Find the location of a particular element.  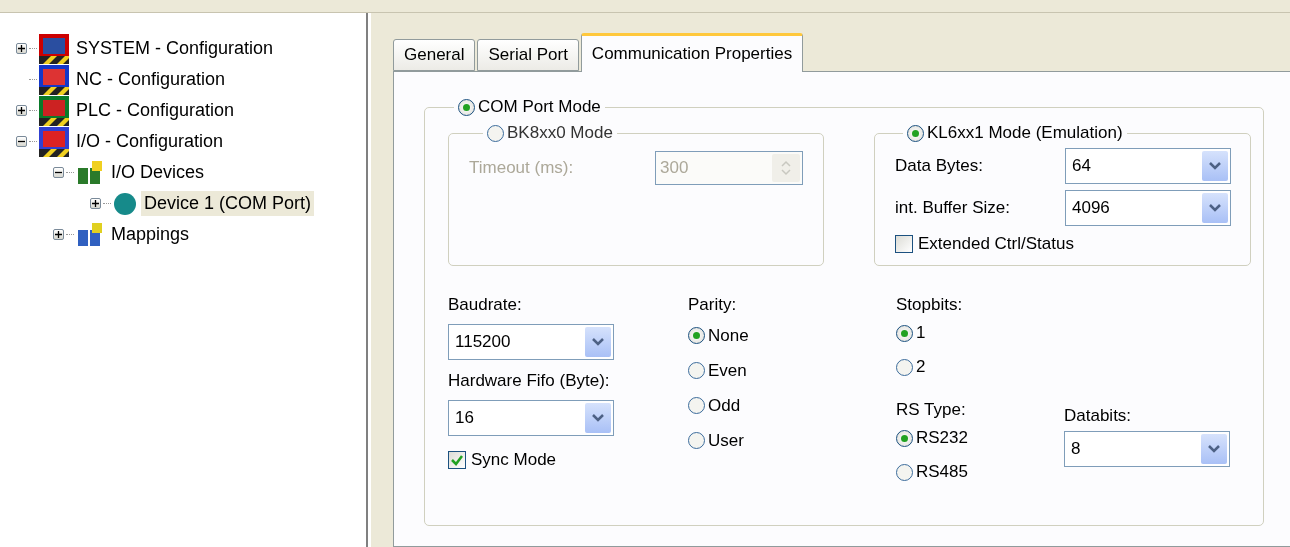

dropdown: 16 is located at coordinates (531, 418).